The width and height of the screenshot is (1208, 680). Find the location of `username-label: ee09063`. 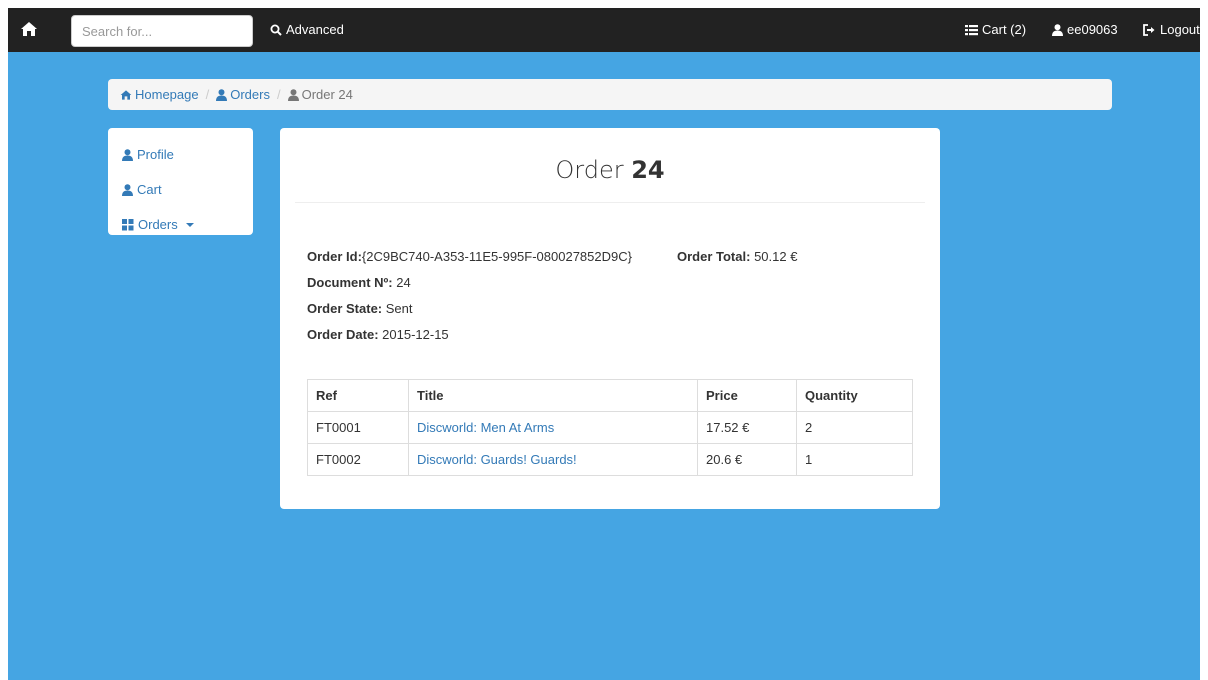

username-label: ee09063 is located at coordinates (1092, 29).